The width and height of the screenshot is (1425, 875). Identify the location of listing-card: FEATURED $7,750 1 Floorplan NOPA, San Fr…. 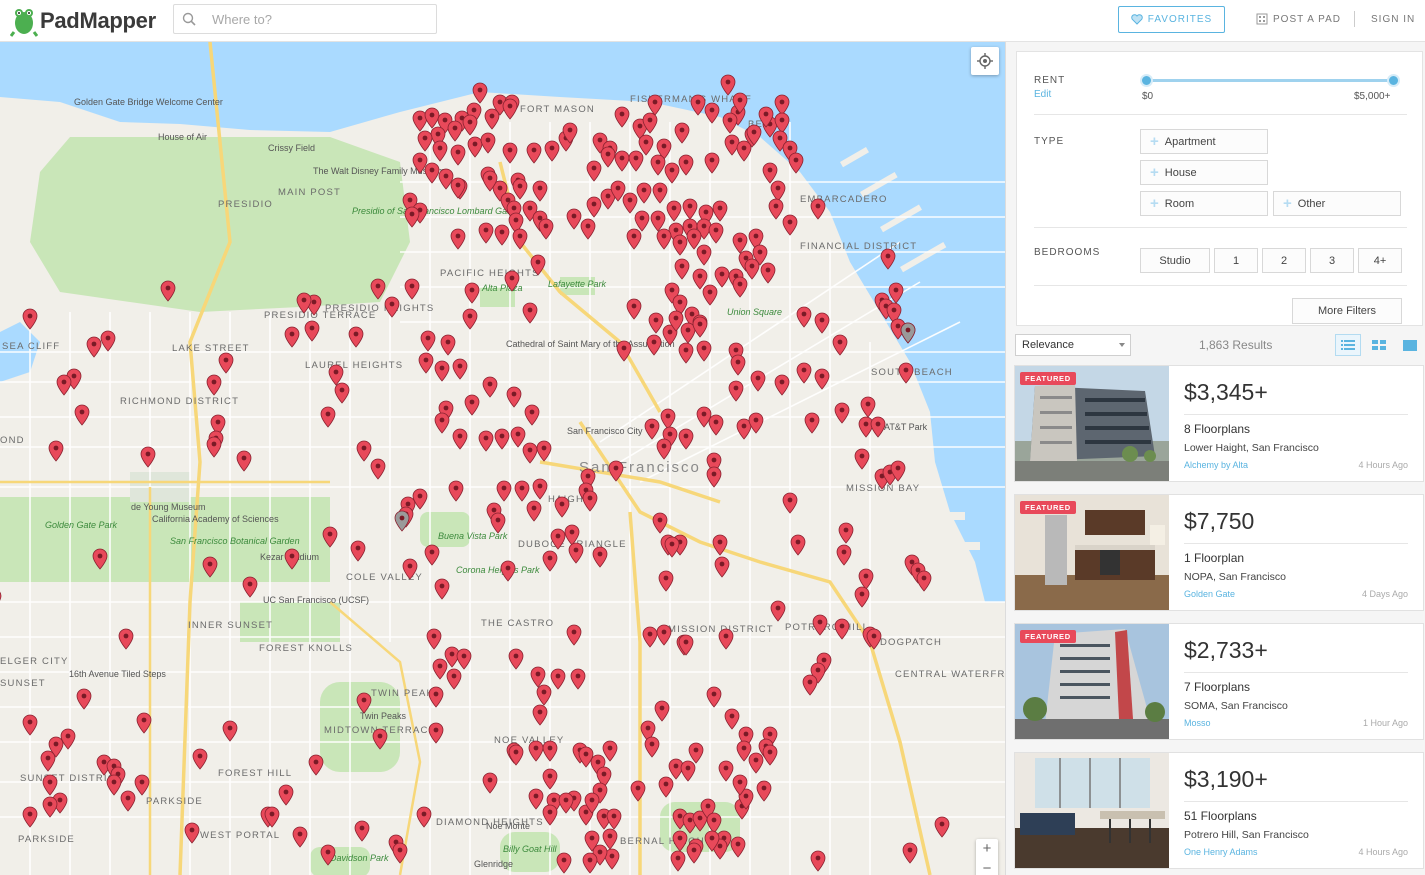
(1219, 552).